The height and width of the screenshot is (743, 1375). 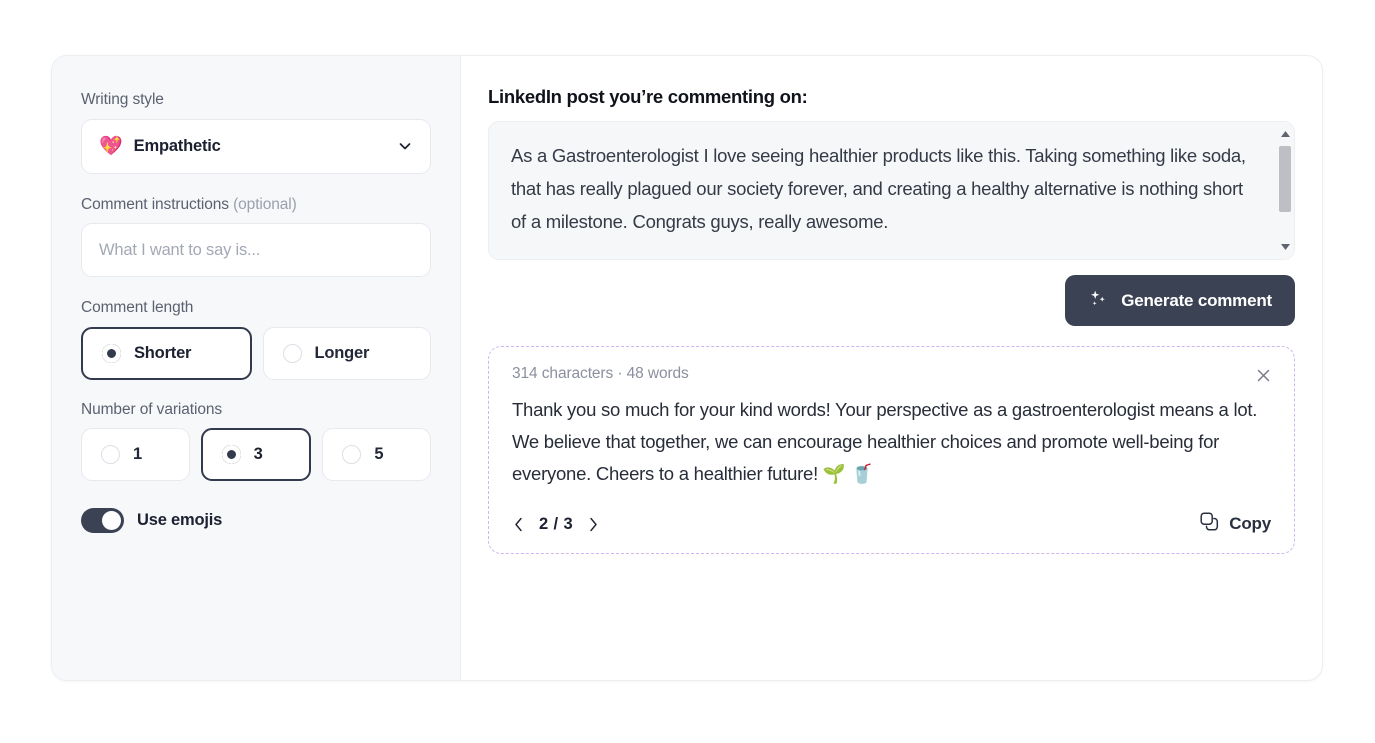 I want to click on writing-style-select: 💖 Empathetic, so click(x=256, y=146).